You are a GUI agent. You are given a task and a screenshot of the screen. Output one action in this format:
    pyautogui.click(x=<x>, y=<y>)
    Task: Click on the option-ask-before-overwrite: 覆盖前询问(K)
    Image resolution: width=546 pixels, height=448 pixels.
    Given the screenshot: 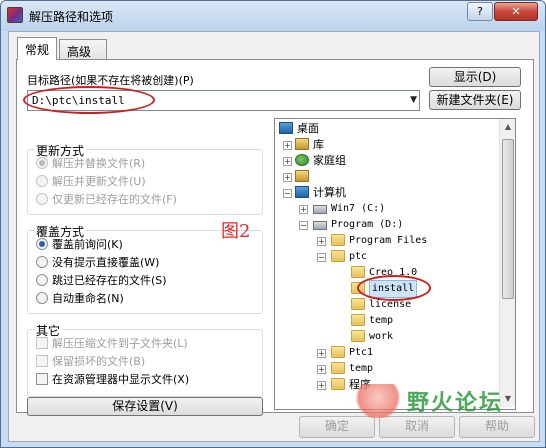 What is the action you would take?
    pyautogui.click(x=79, y=245)
    